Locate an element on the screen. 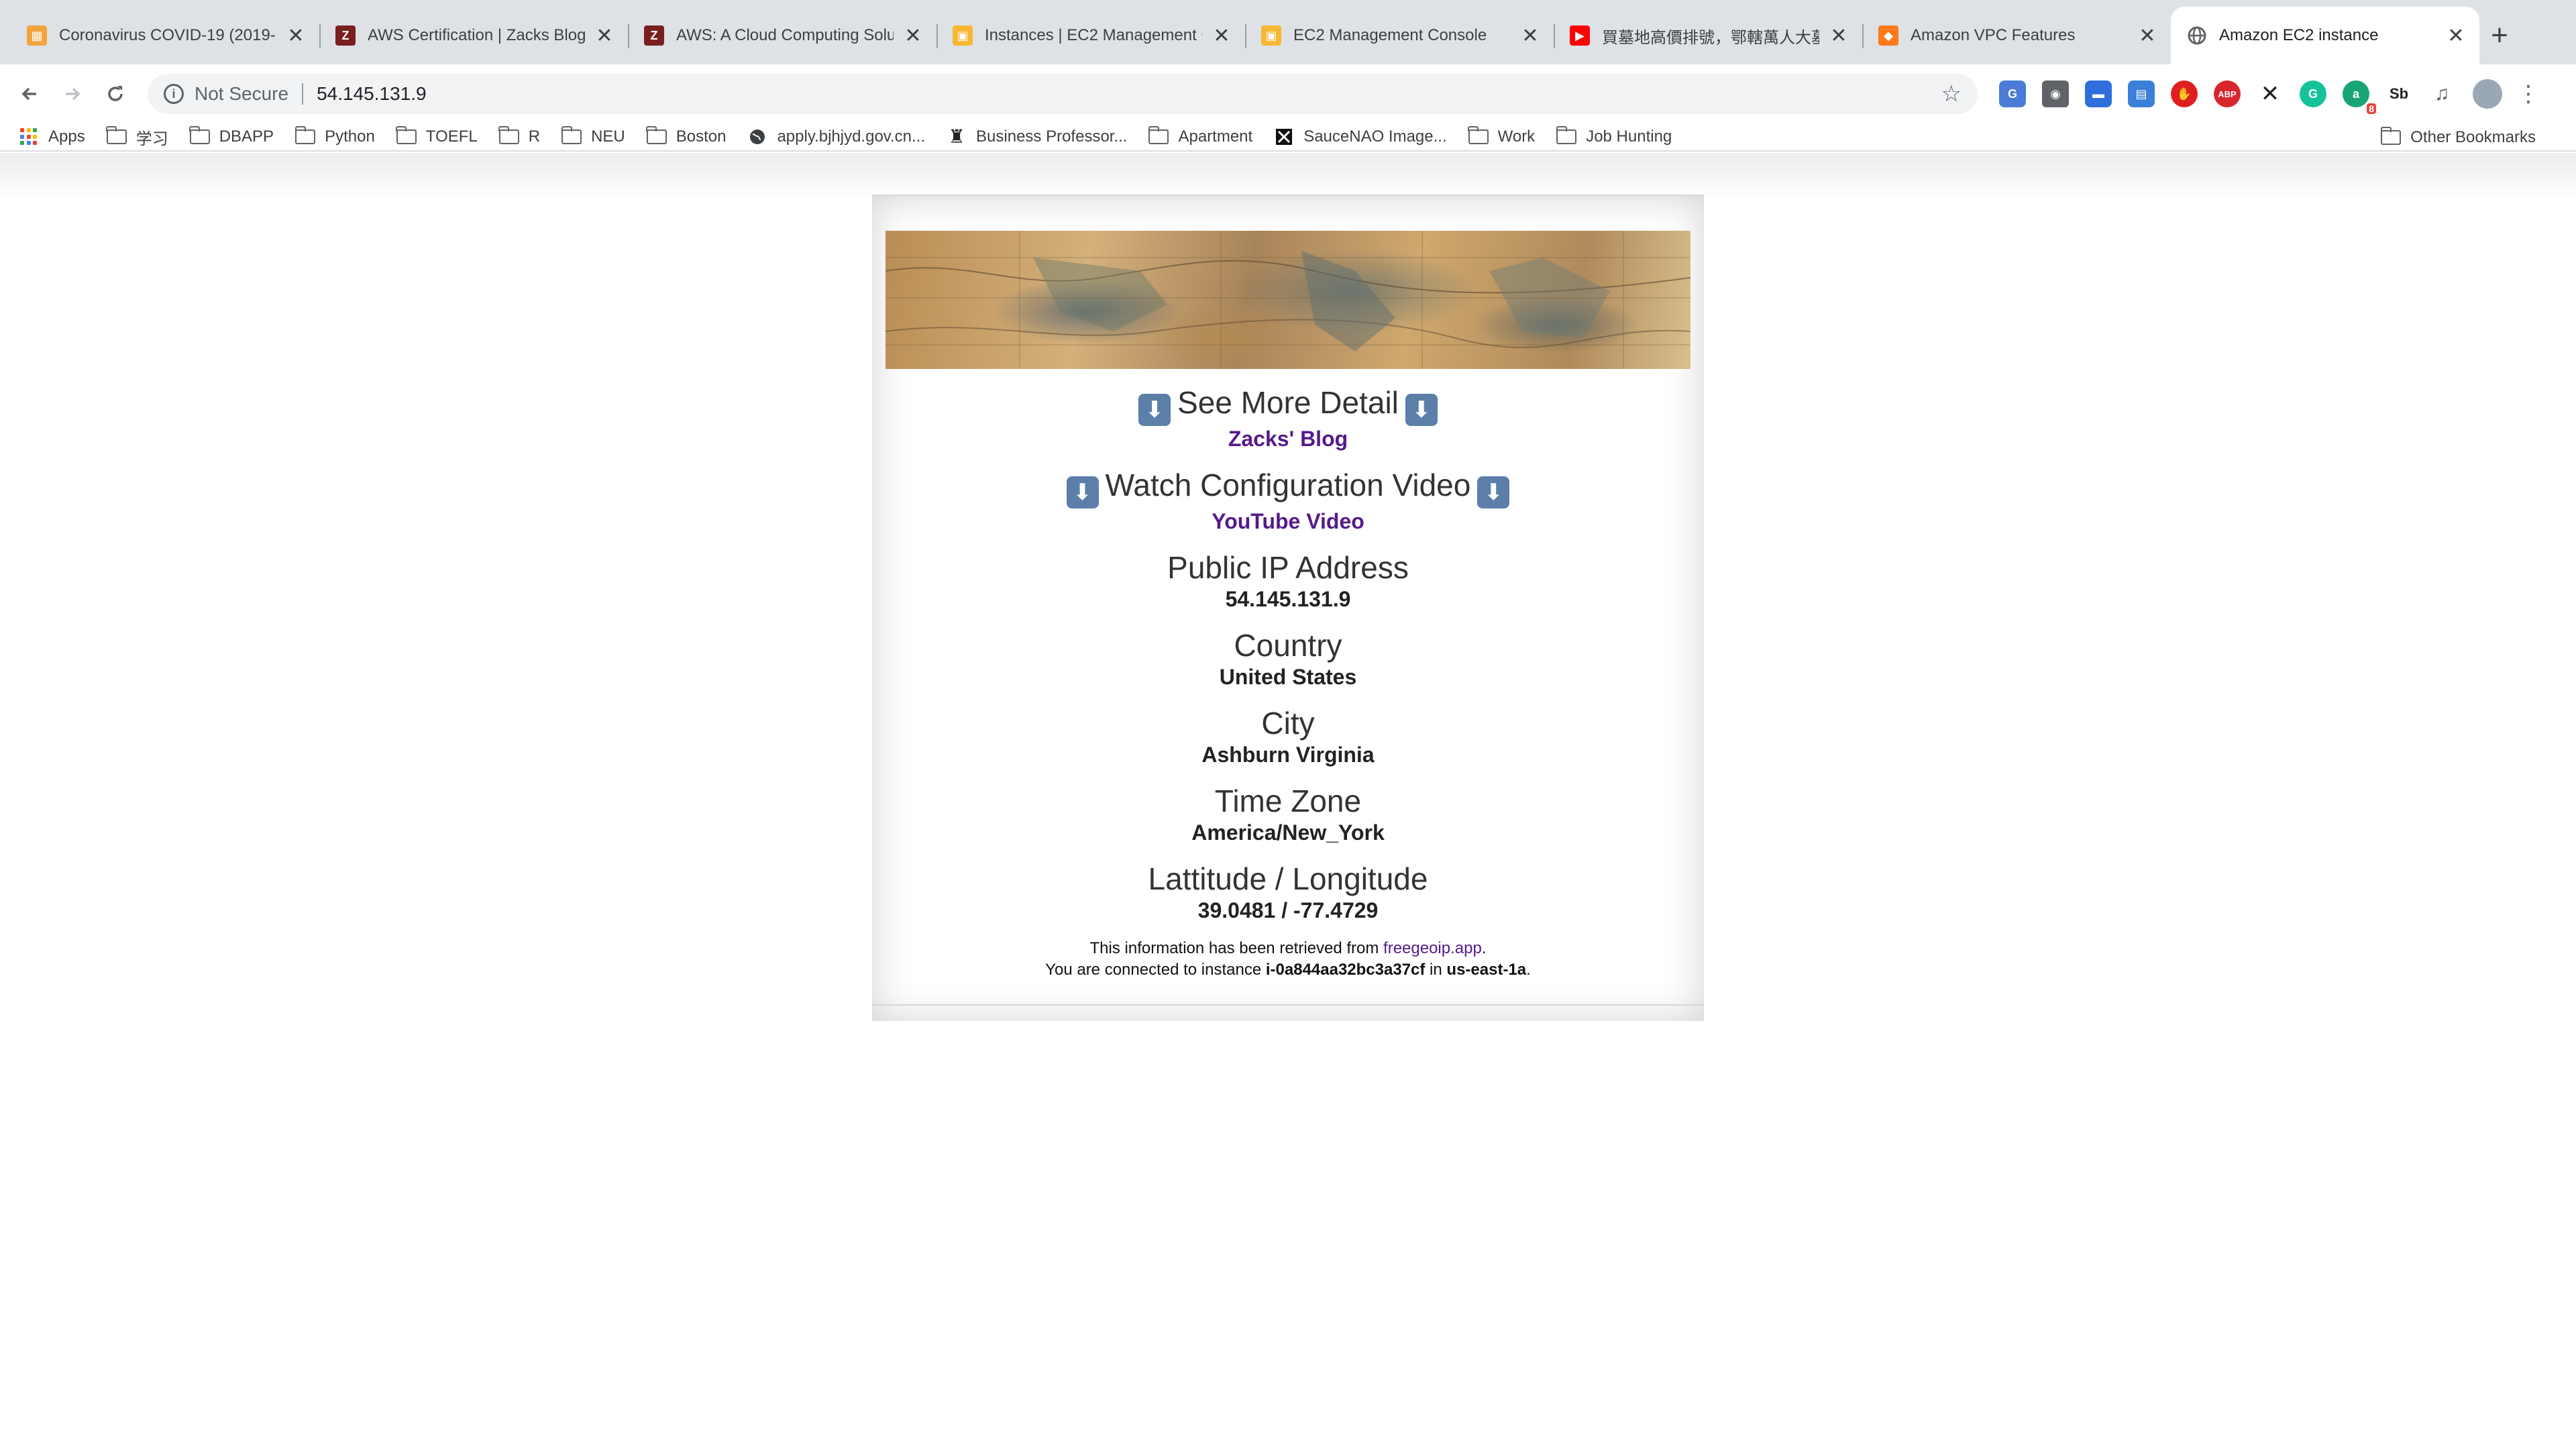 The width and height of the screenshot is (2576, 1449). bookmark-label: Boston is located at coordinates (701, 136).